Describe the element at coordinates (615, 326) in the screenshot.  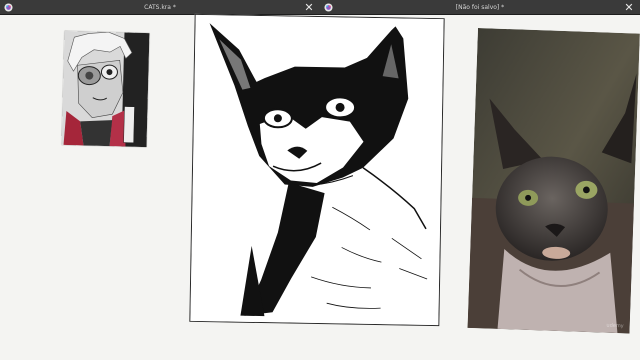
I see `udemy-watermark: udemy` at that location.